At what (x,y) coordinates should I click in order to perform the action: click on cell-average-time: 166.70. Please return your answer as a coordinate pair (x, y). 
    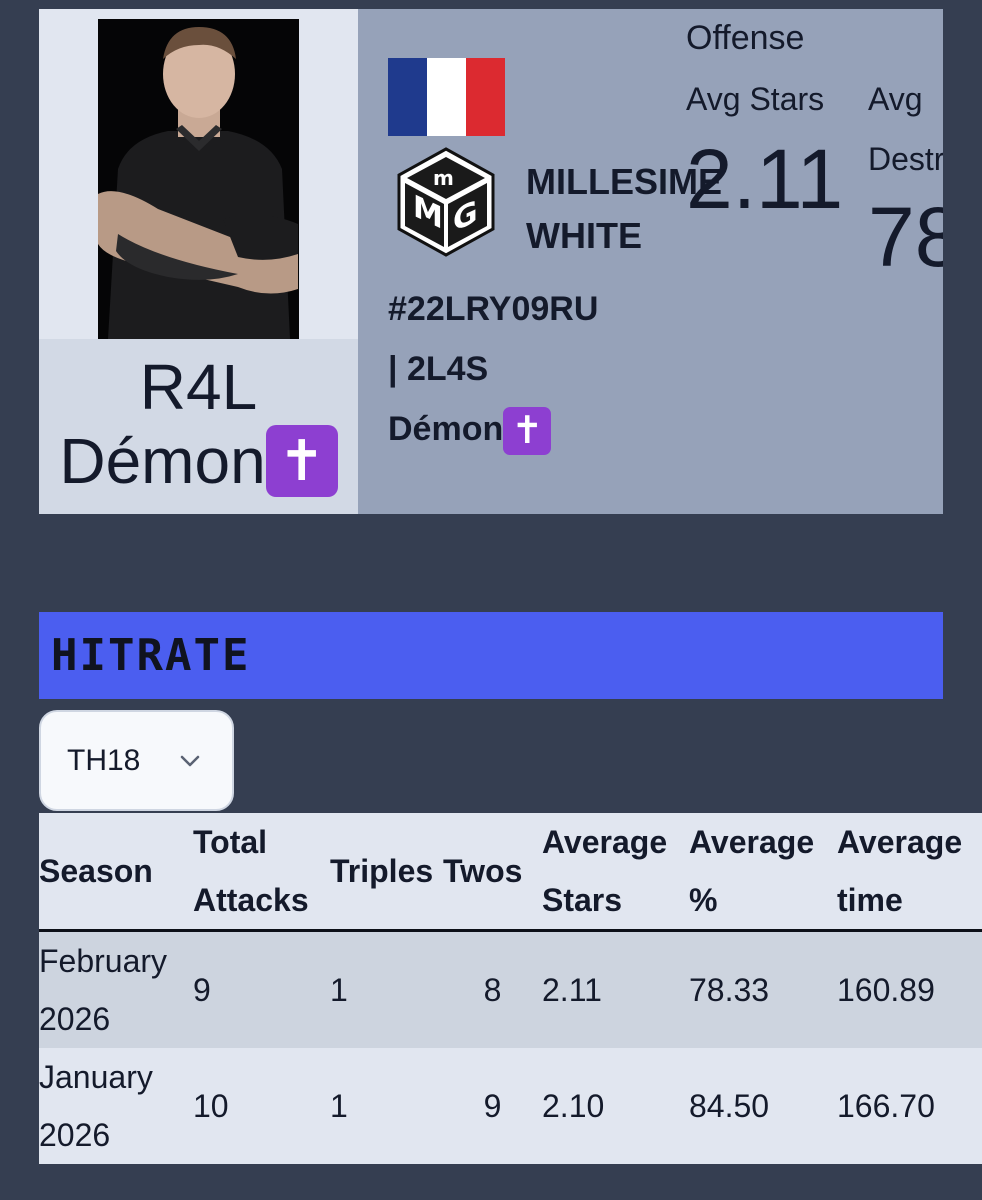
    Looking at the image, I should click on (886, 1106).